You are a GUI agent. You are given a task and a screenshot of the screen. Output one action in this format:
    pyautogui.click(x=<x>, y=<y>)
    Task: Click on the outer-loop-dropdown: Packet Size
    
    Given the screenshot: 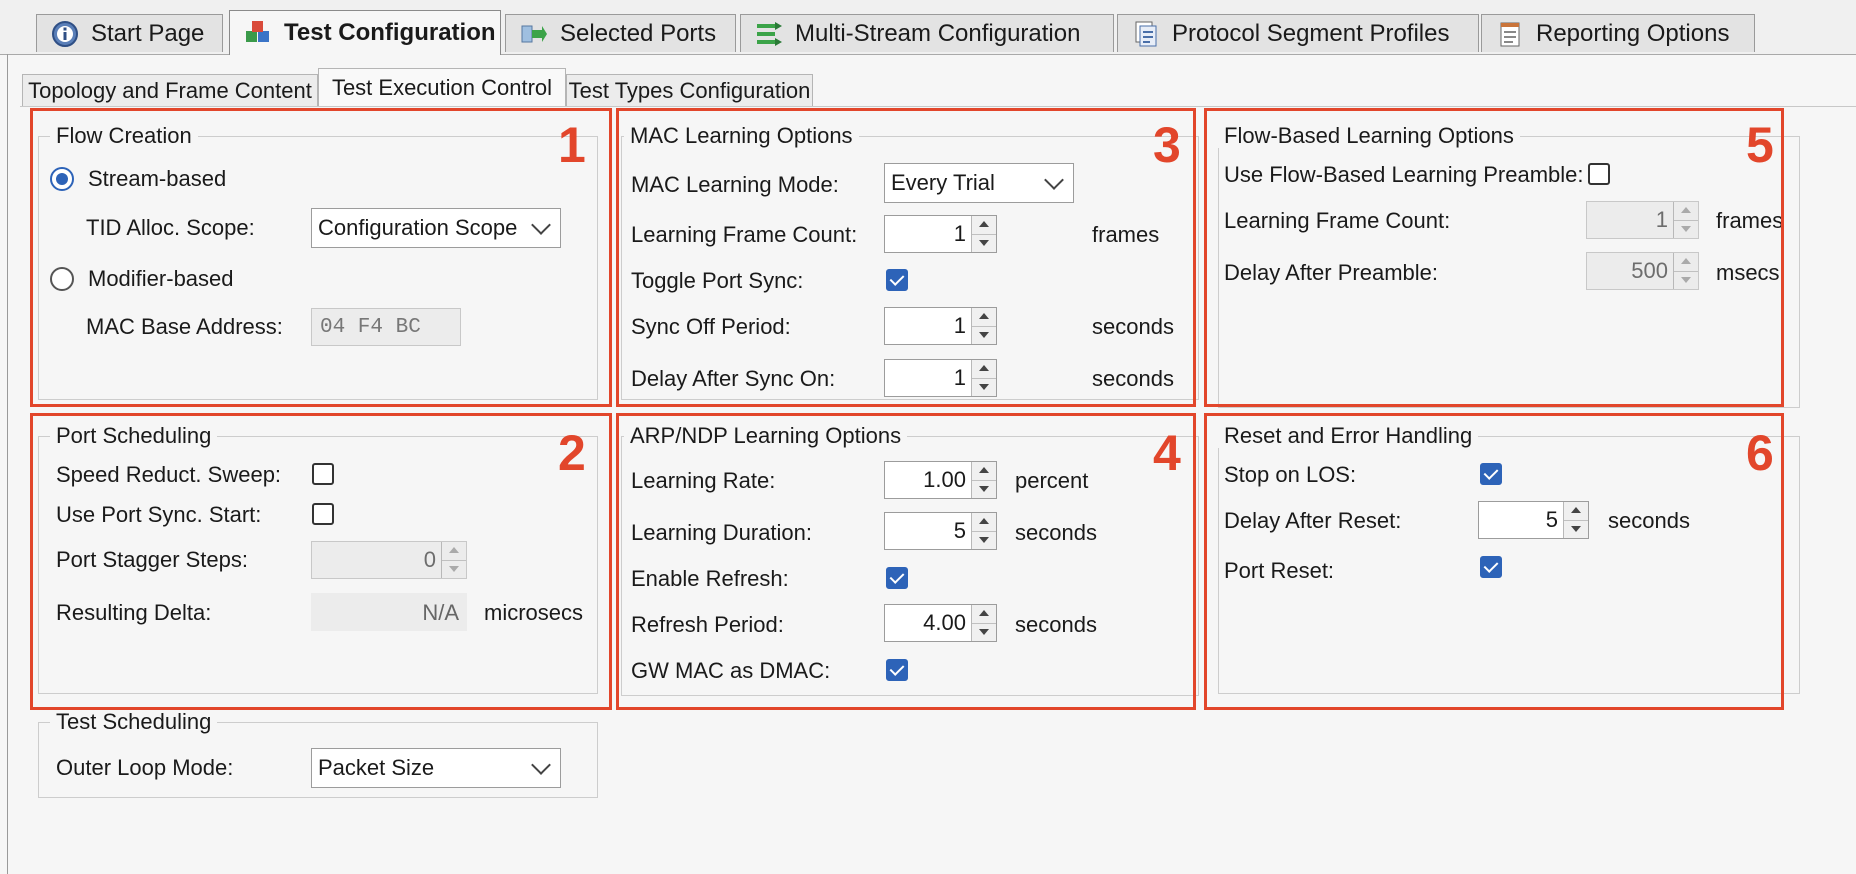 What is the action you would take?
    pyautogui.click(x=436, y=768)
    